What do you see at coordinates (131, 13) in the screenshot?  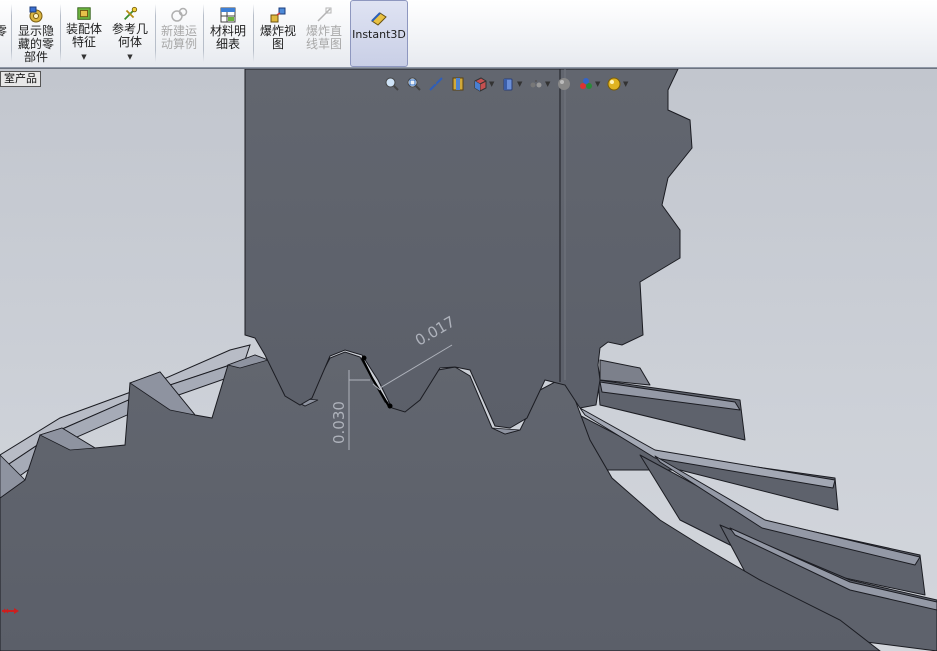 I see `reference-geometry-icon` at bounding box center [131, 13].